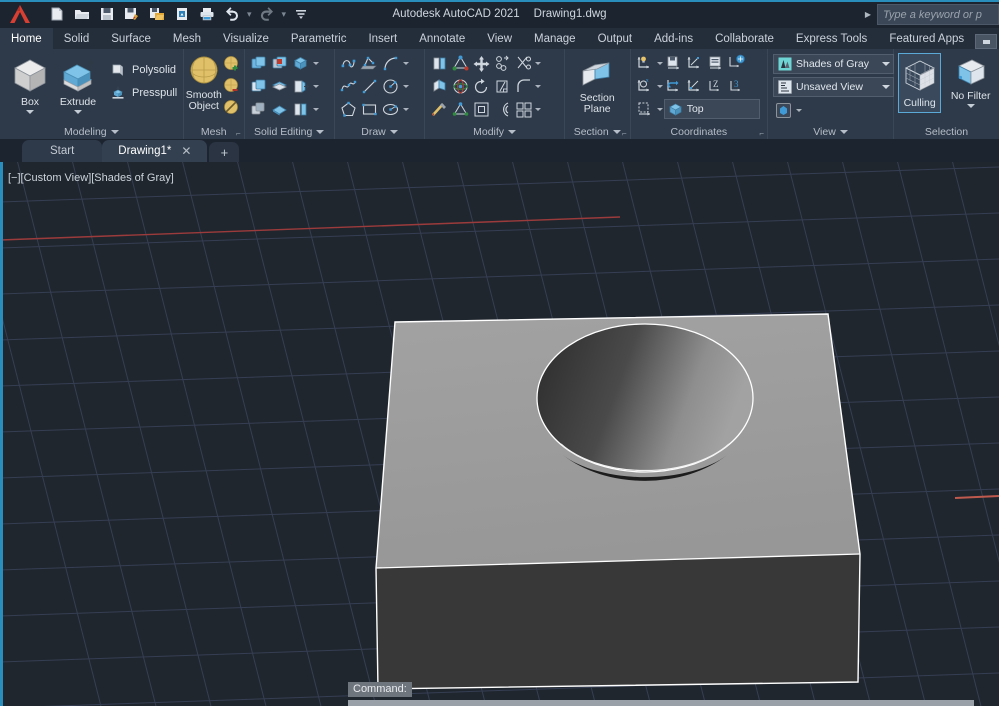 This screenshot has height=706, width=999. I want to click on 3d-move-icon, so click(481, 63).